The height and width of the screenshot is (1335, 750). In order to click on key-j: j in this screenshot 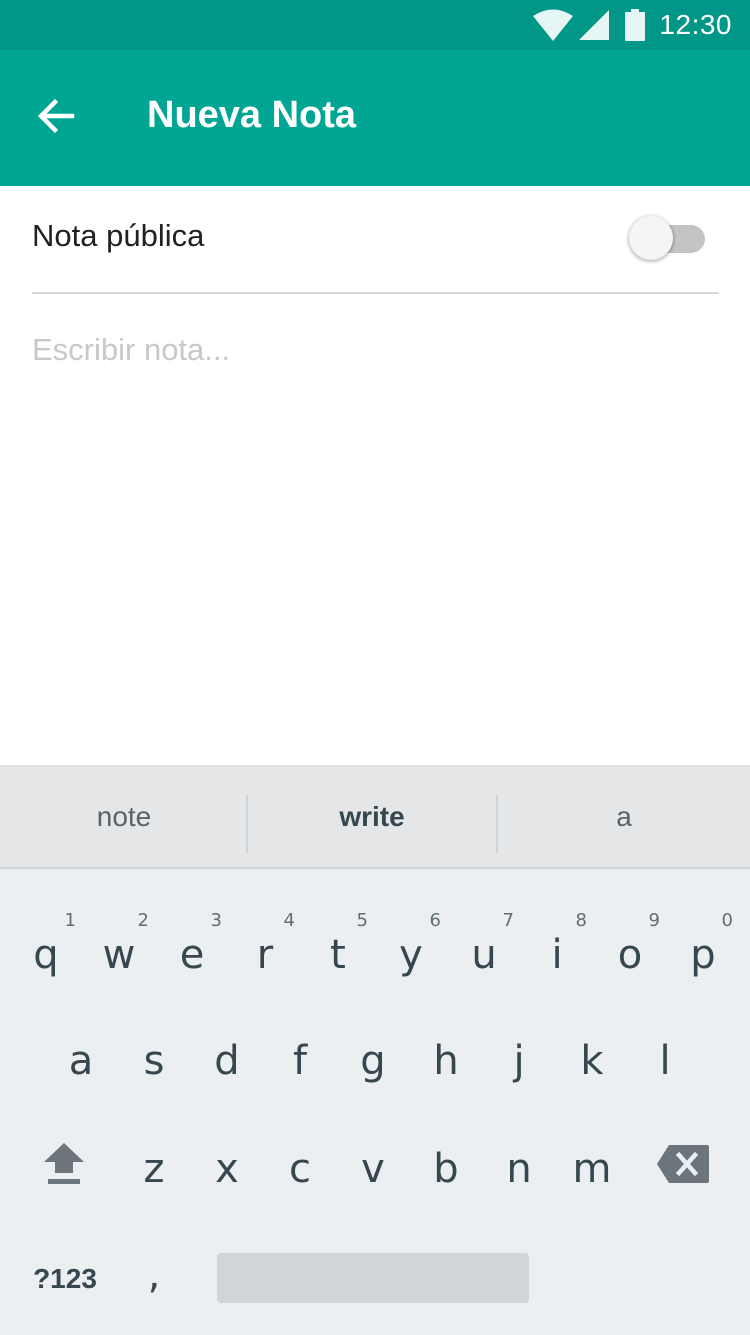, I will do `click(519, 1061)`.